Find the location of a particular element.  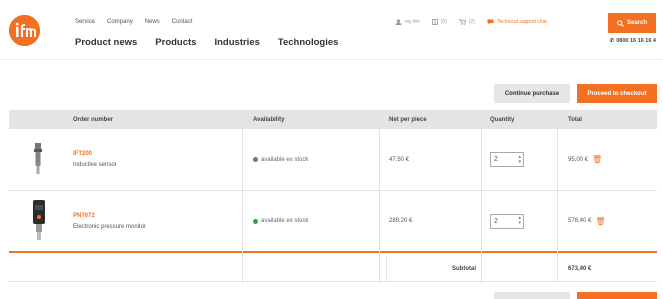

cart-icon is located at coordinates (462, 22).